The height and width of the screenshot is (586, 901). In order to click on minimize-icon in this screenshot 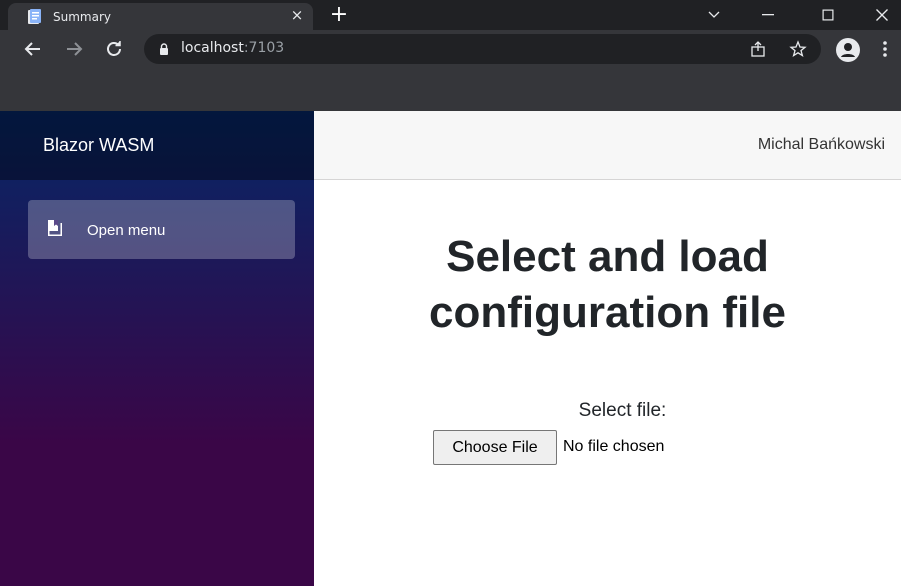, I will do `click(768, 15)`.